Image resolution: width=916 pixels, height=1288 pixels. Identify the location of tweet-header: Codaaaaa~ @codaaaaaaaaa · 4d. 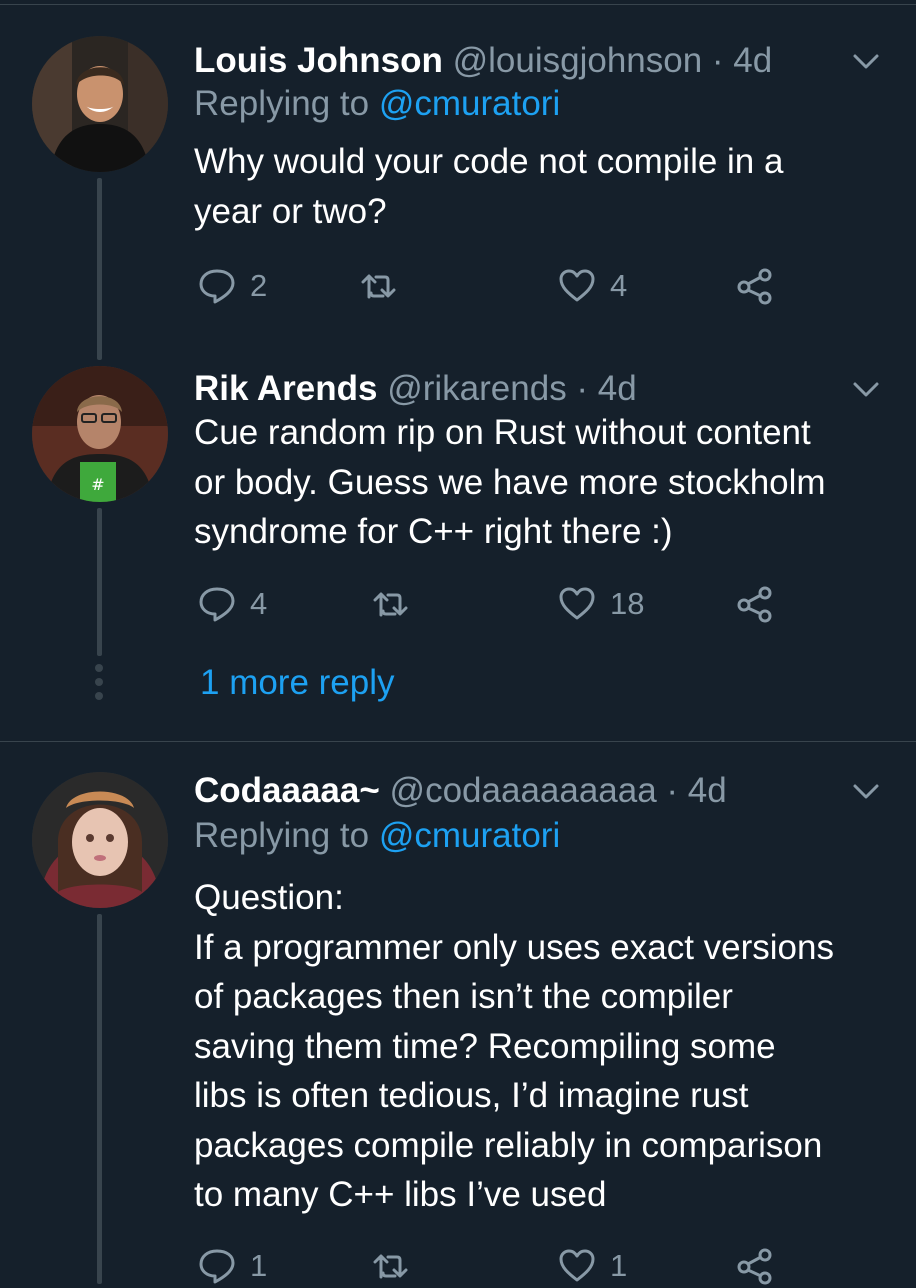
(460, 791).